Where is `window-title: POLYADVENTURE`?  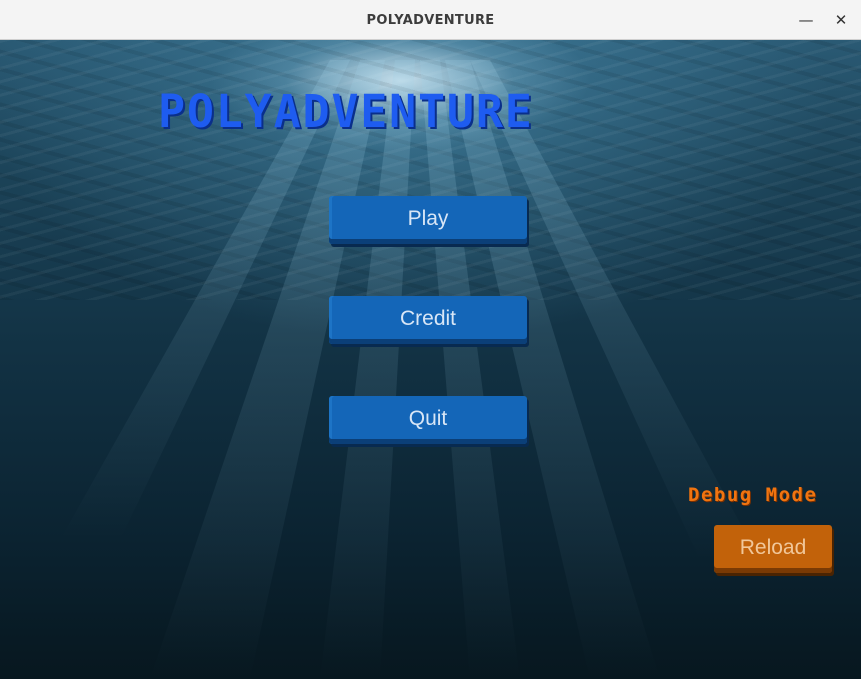 window-title: POLYADVENTURE is located at coordinates (430, 20).